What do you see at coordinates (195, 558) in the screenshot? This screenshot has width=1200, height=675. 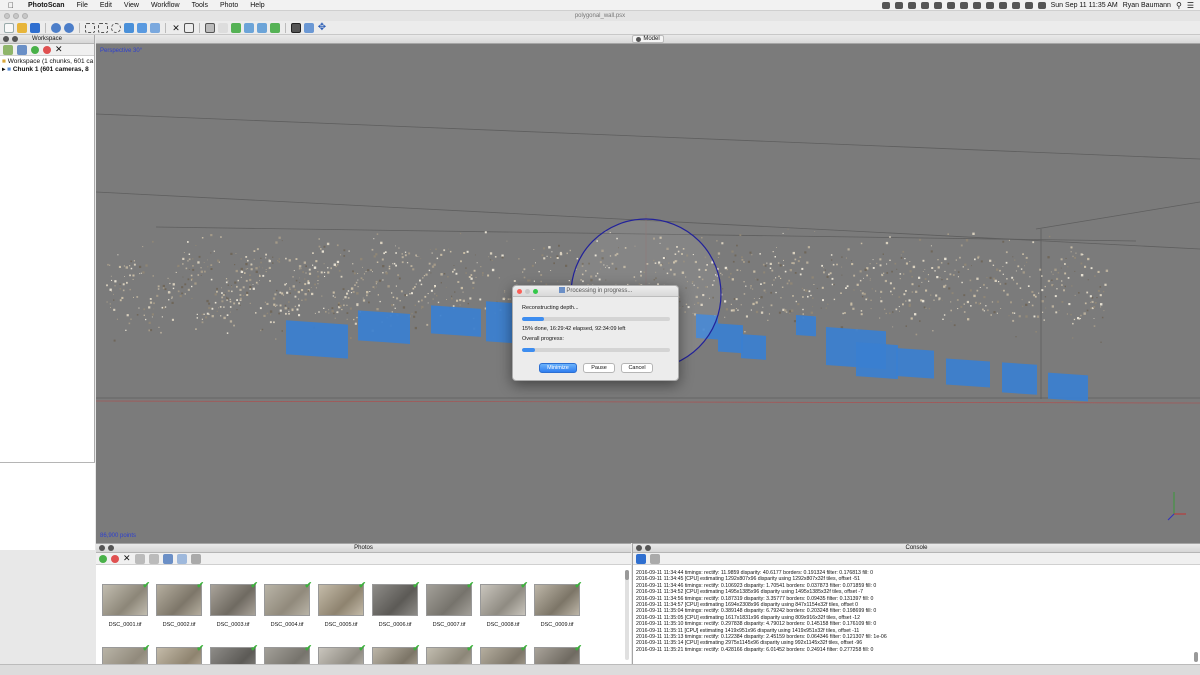 I see `details-icon` at bounding box center [195, 558].